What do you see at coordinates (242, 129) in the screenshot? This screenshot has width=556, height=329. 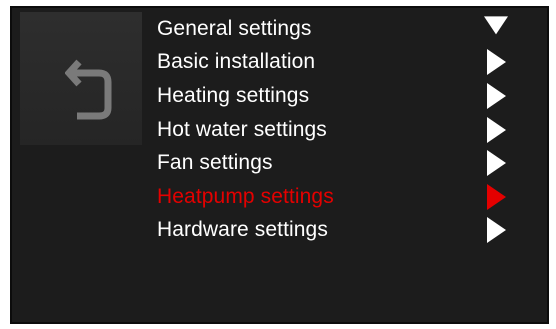 I see `menu-item-label: Hot water settings` at bounding box center [242, 129].